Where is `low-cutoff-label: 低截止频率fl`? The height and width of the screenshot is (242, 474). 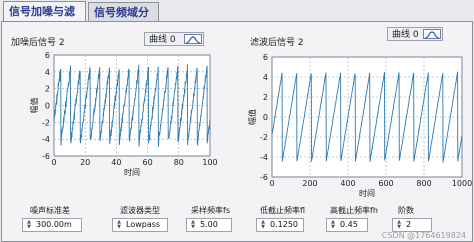
low-cutoff-label: 低截止频率fl is located at coordinates (283, 210).